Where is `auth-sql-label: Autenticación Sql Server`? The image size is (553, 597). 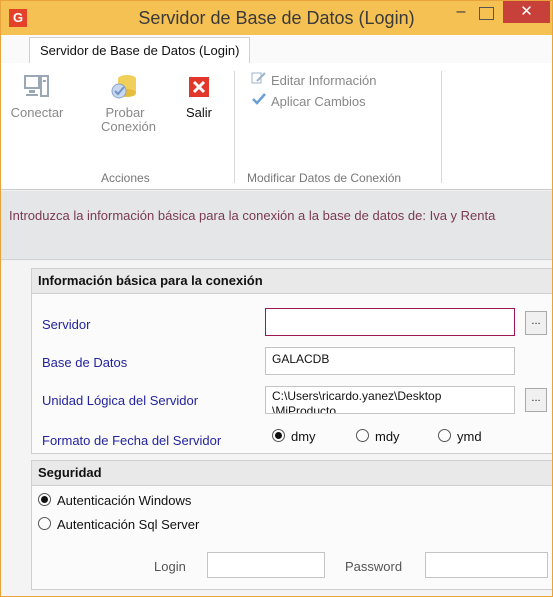 auth-sql-label: Autenticación Sql Server is located at coordinates (128, 524).